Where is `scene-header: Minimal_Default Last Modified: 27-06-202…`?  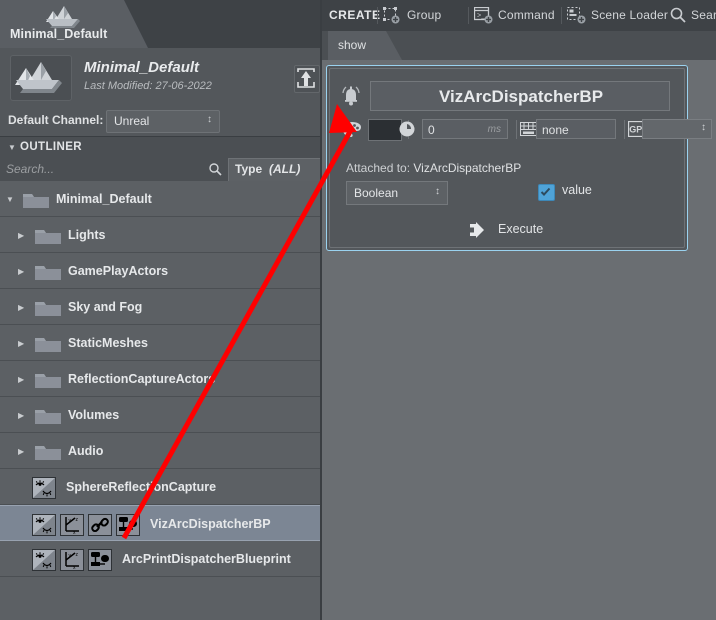
scene-header: Minimal_Default Last Modified: 27-06-202… is located at coordinates (161, 77).